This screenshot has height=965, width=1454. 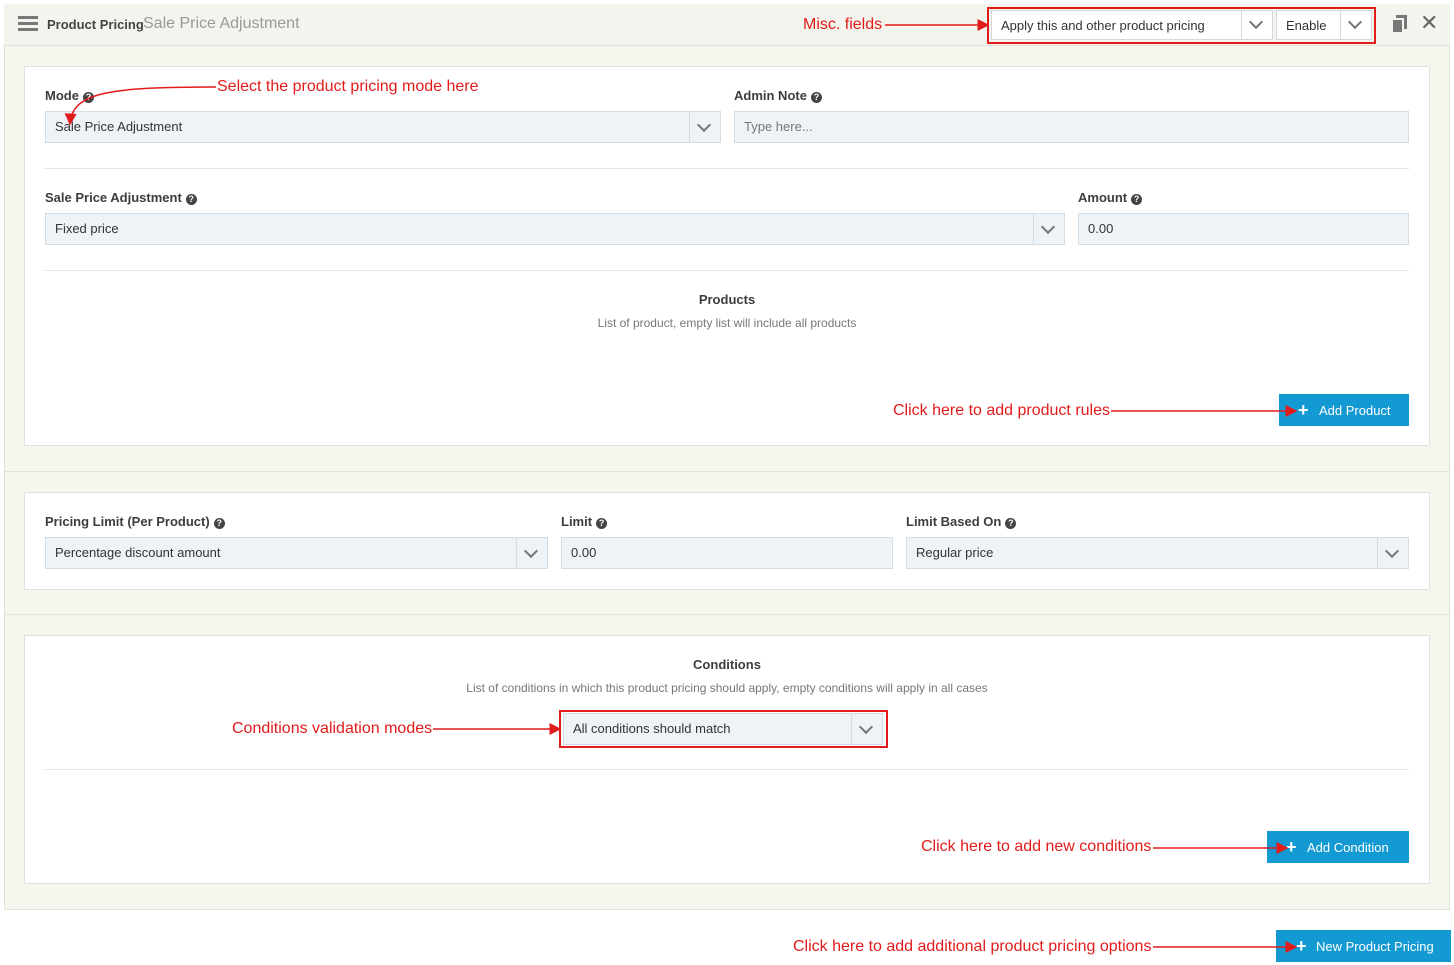 What do you see at coordinates (652, 728) in the screenshot?
I see `conditions-match-value: All conditions should match` at bounding box center [652, 728].